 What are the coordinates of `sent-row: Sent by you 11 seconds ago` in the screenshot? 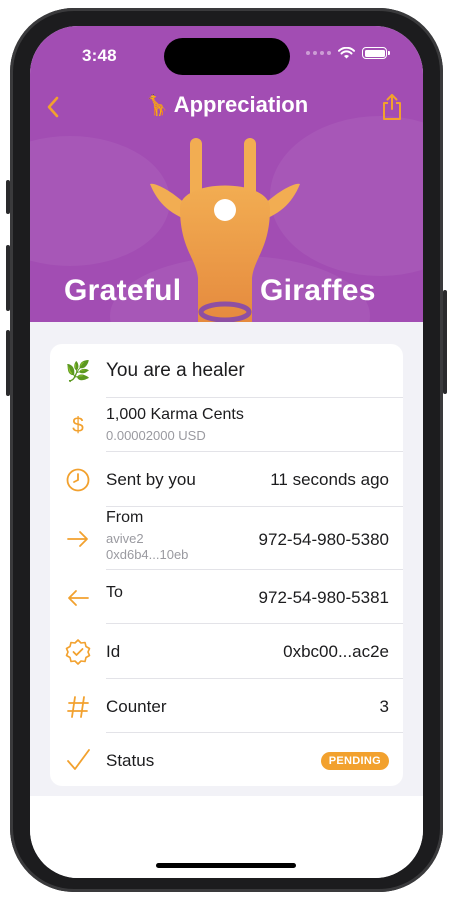 It's located at (226, 479).